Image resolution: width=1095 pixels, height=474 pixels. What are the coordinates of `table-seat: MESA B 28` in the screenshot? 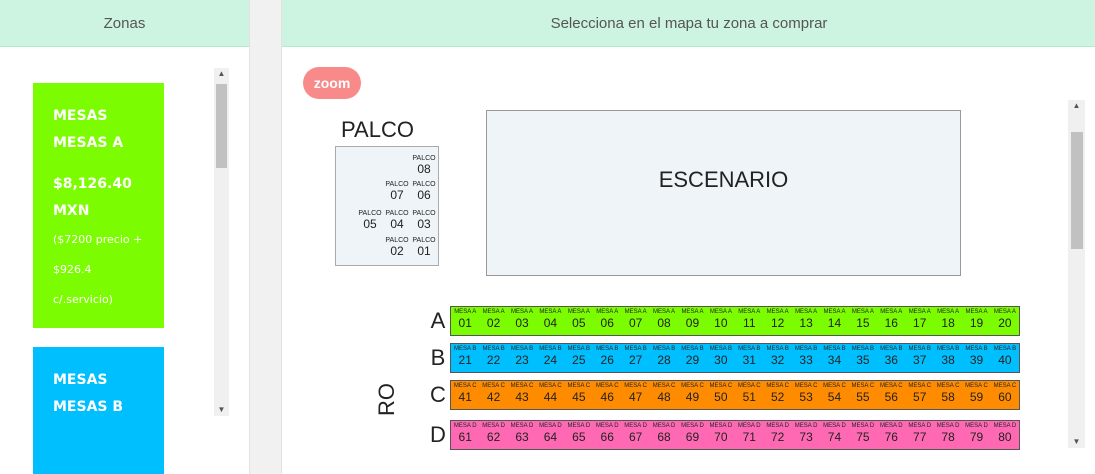 It's located at (664, 358).